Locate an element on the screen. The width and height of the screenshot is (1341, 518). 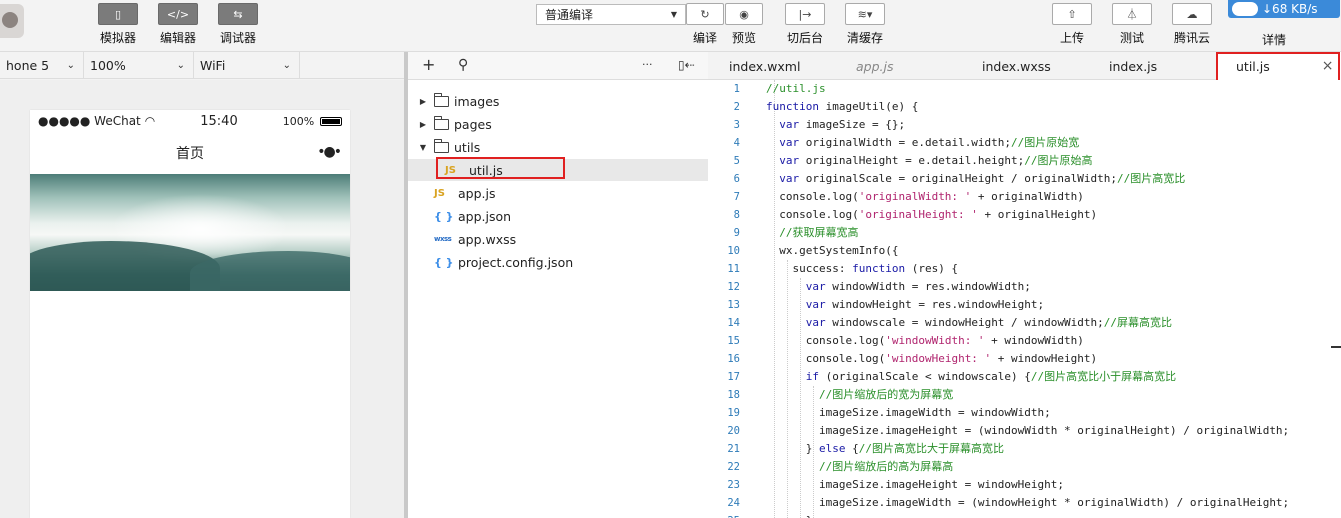
editor-button: </> 编辑器 is located at coordinates (178, 24).